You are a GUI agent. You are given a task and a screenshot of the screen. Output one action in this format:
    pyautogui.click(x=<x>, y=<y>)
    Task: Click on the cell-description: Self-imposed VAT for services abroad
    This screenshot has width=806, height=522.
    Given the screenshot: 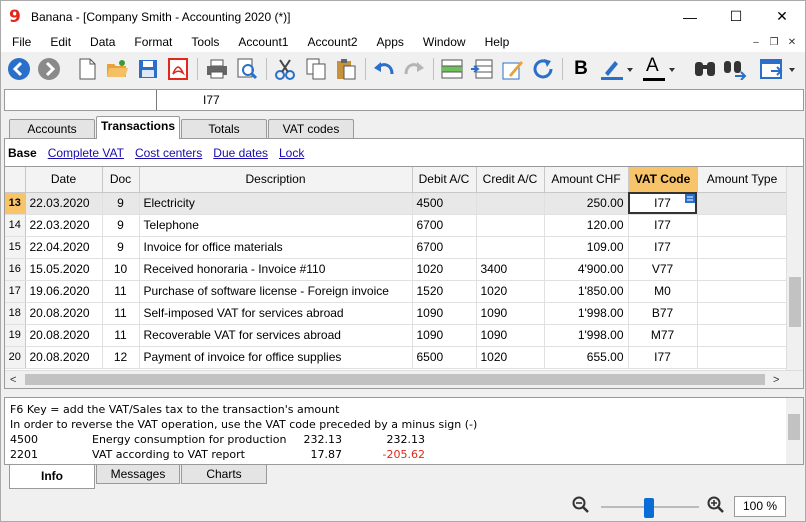 What is the action you would take?
    pyautogui.click(x=276, y=313)
    